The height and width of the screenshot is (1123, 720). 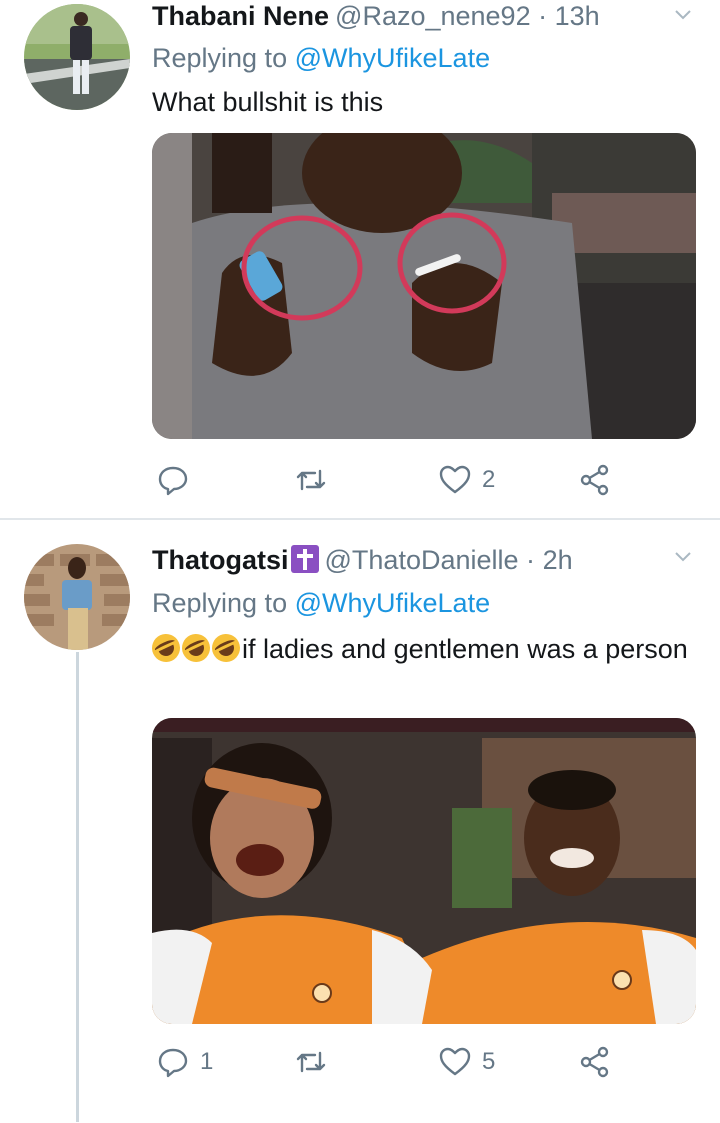 I want to click on display-name: Thabani Nene, so click(x=240, y=16).